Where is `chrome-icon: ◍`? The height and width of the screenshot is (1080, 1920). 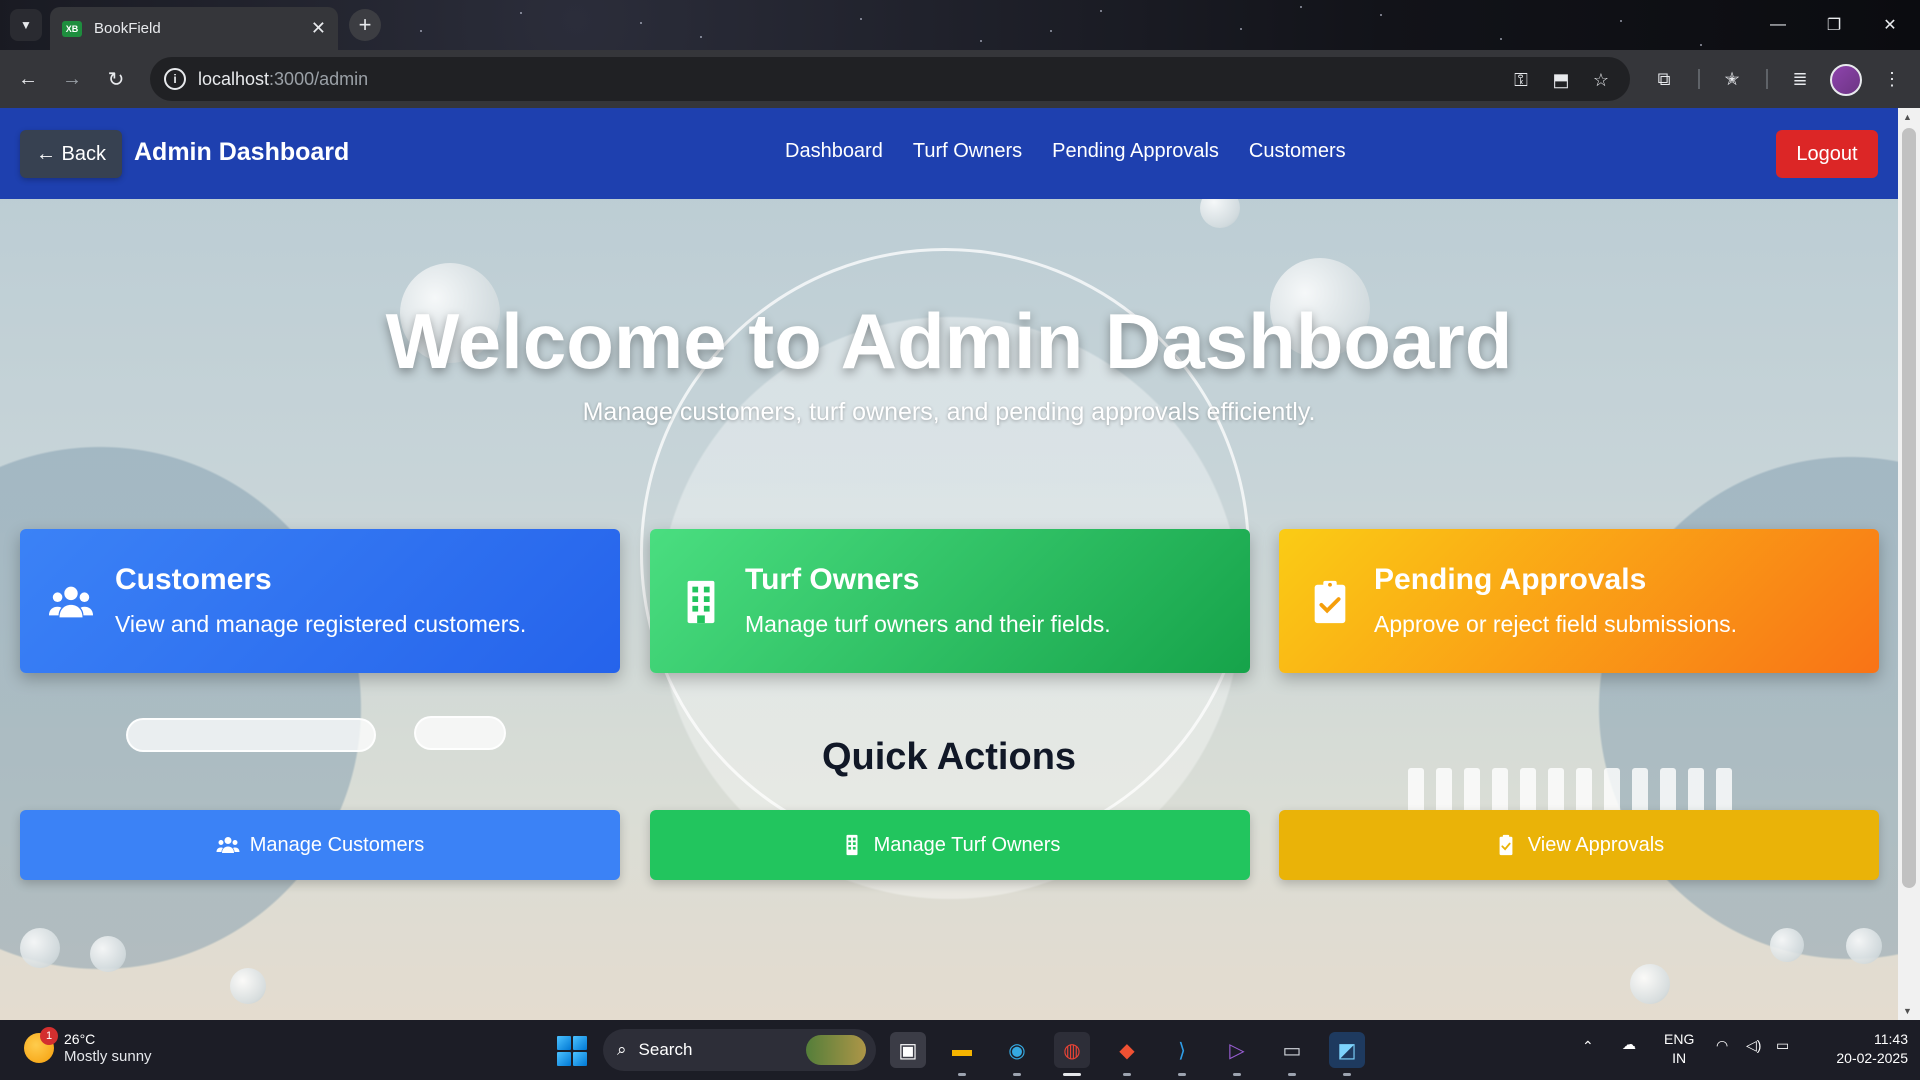
chrome-icon: ◍ is located at coordinates (1072, 1054).